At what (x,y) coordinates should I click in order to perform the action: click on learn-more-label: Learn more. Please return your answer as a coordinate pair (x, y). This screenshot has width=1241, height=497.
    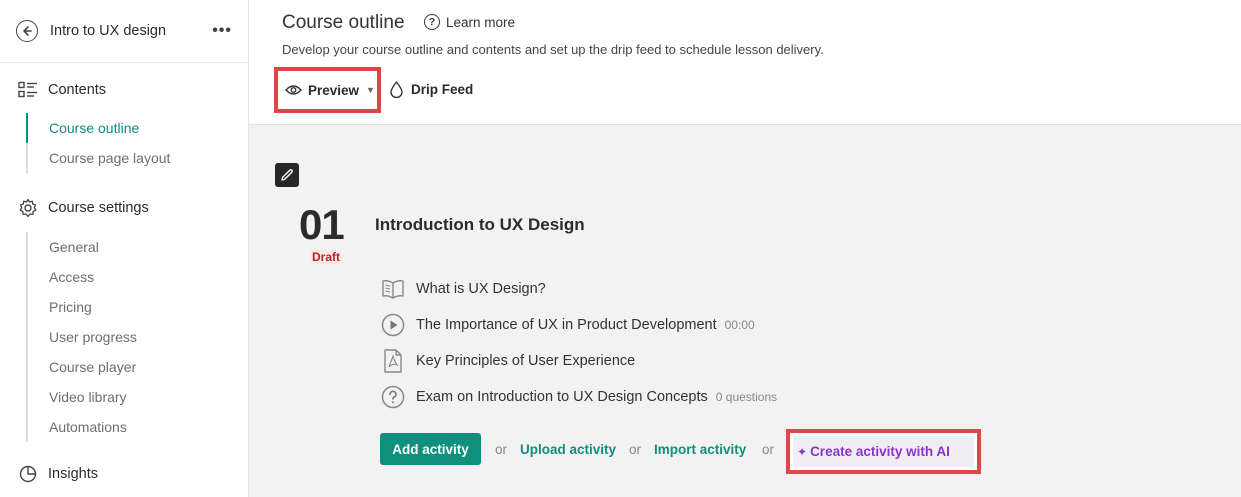
    Looking at the image, I should click on (481, 22).